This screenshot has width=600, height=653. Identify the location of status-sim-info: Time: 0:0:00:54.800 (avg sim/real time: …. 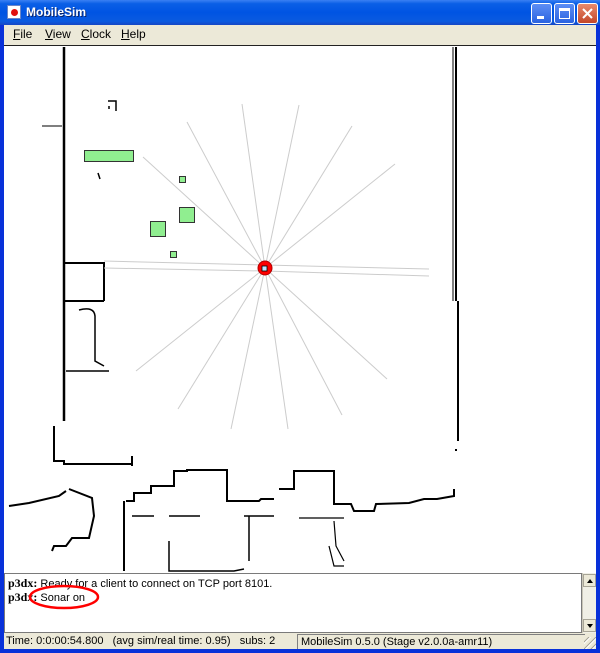
(151, 641).